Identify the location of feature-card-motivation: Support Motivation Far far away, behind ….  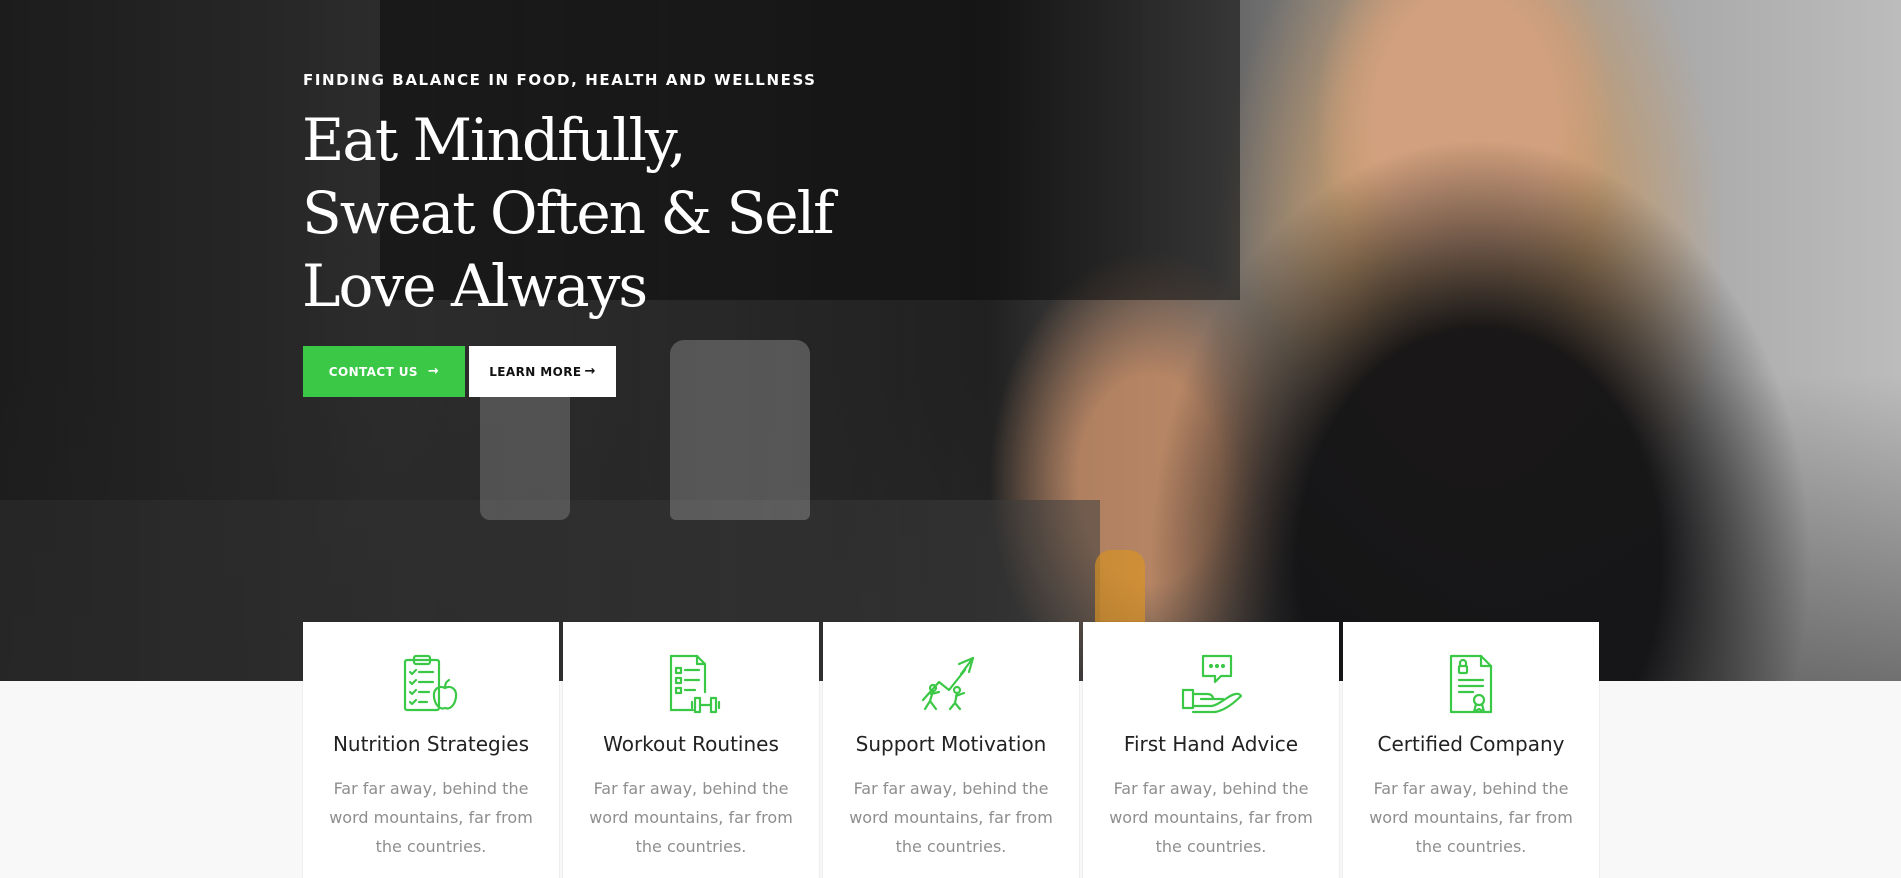
(951, 750).